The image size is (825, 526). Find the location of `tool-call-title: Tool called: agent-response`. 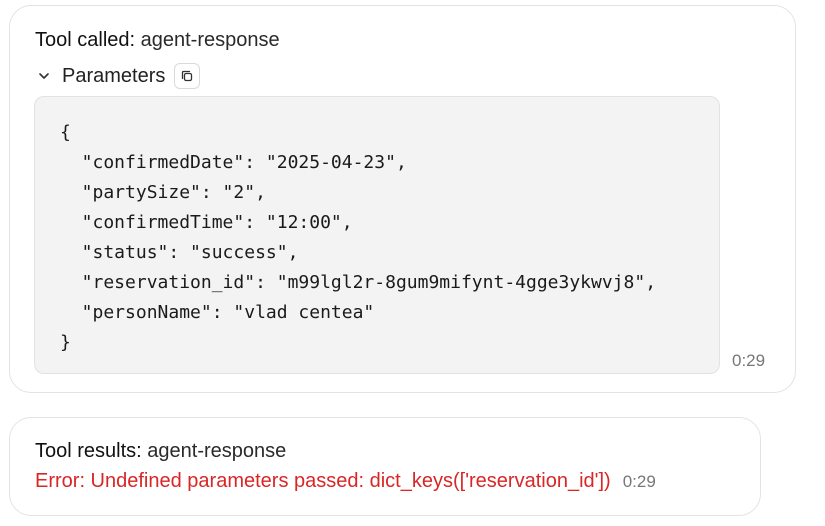

tool-call-title: Tool called: agent-response is located at coordinates (157, 40).